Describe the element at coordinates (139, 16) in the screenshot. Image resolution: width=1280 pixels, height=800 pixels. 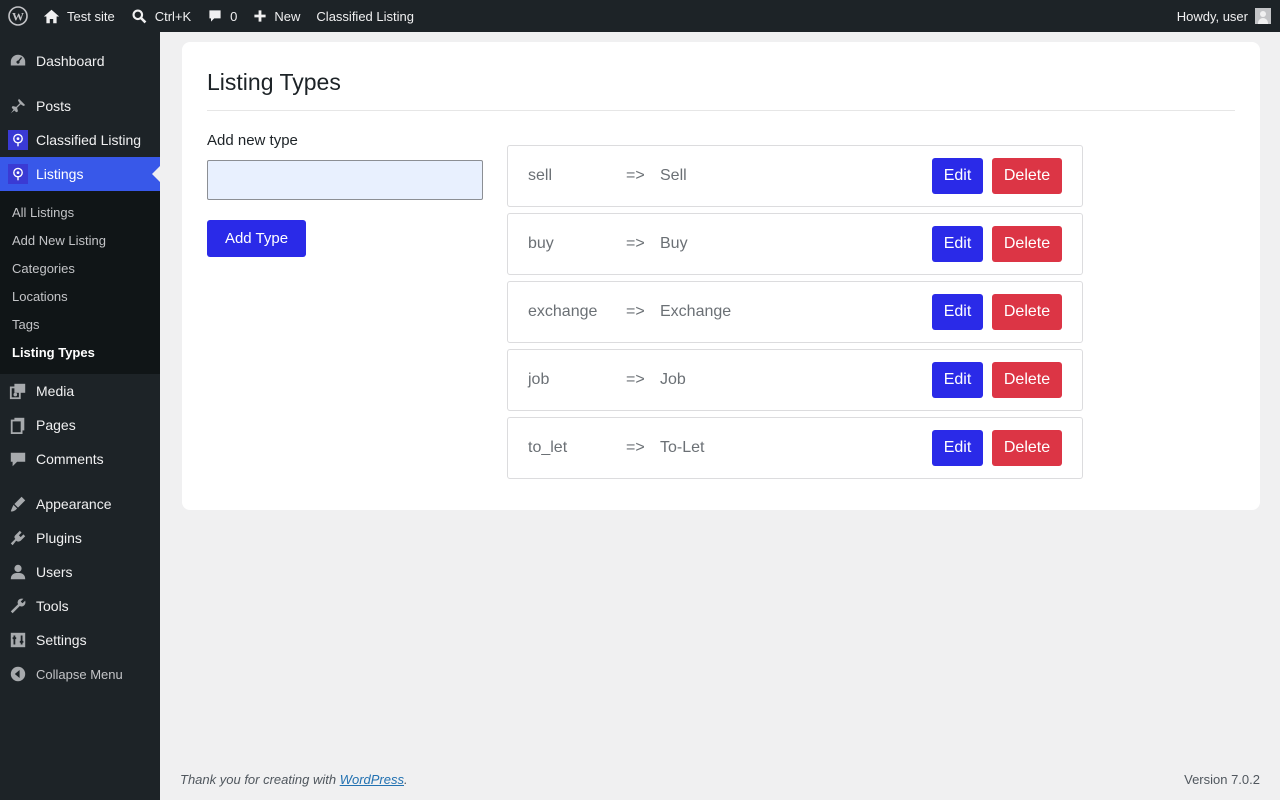
I see `search-icon` at that location.